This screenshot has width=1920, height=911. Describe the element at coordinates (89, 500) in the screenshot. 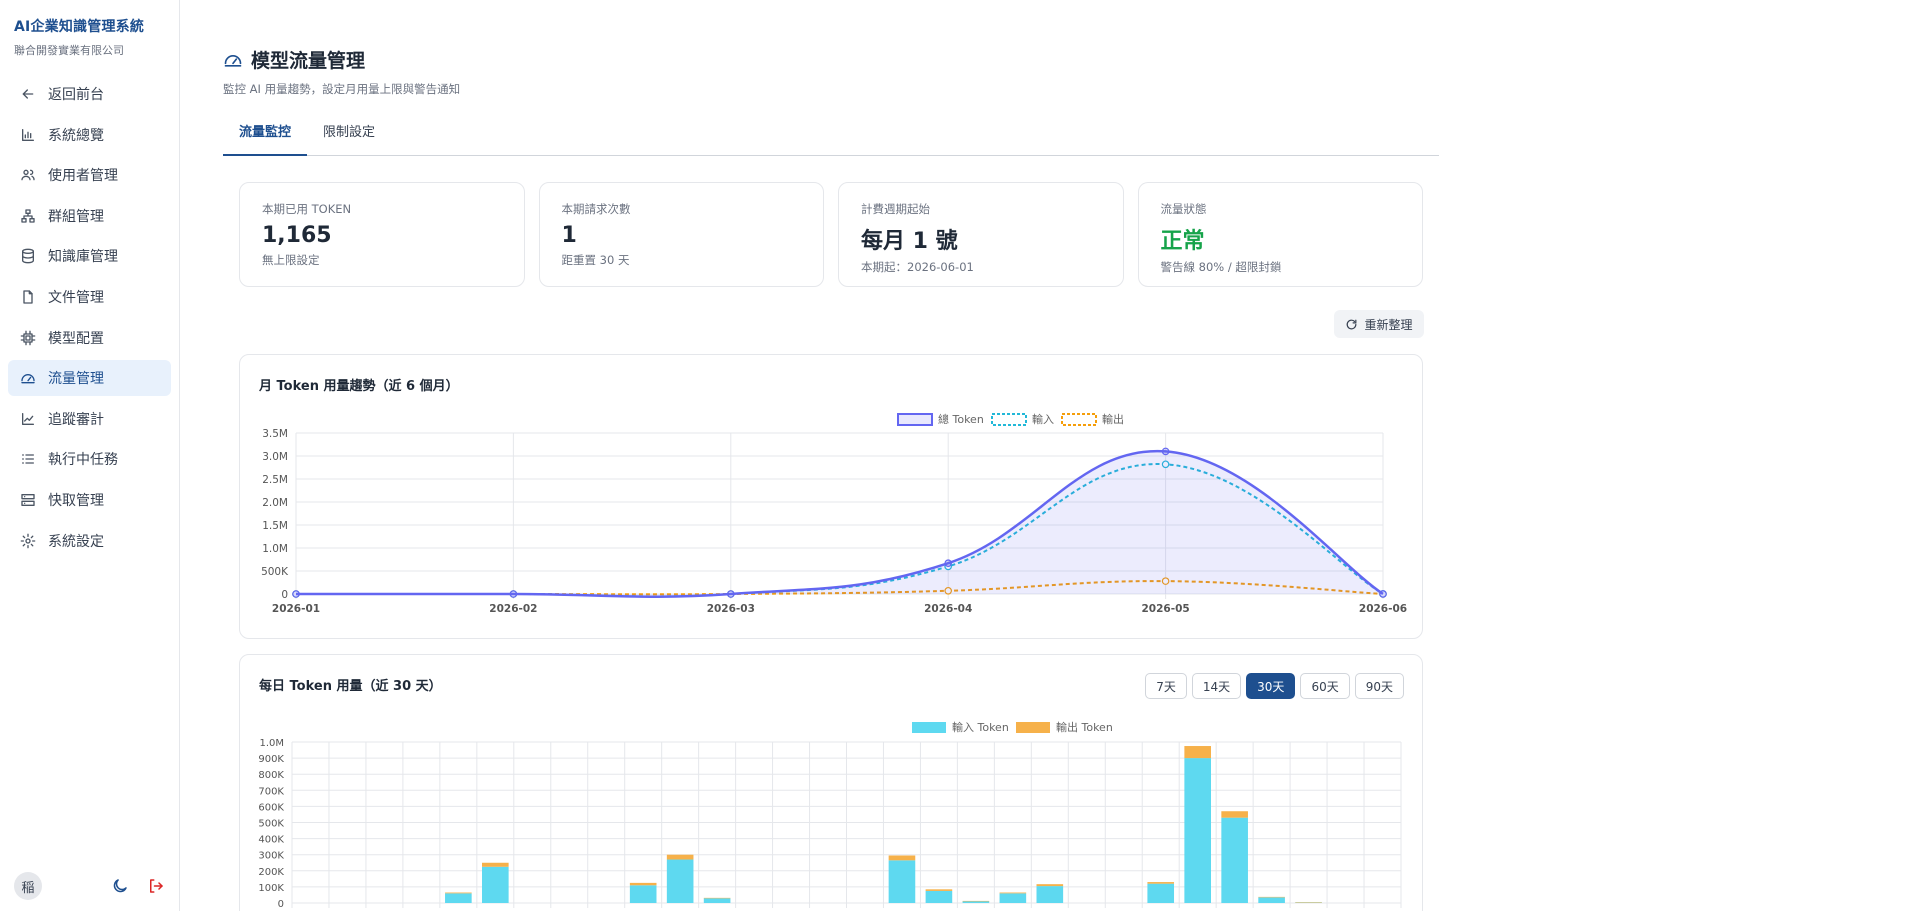

I see `sidebar-item-server: 快取管理` at that location.